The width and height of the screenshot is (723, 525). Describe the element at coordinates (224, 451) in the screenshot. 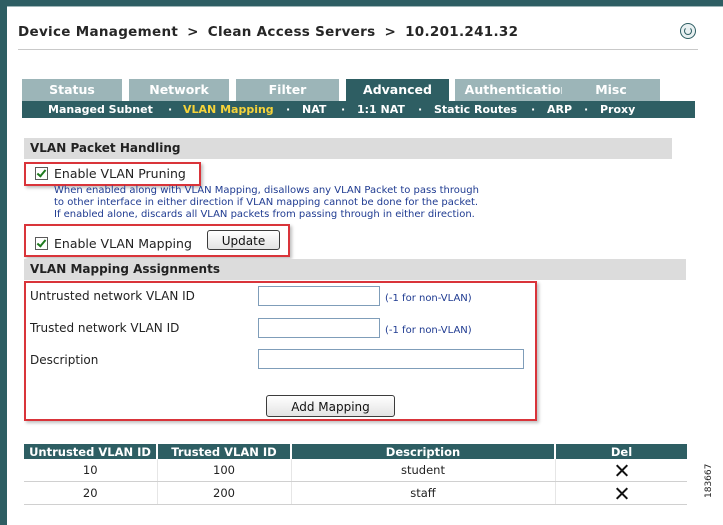

I see `column-header-trusted-vlan-id: Trusted VLAN ID` at that location.